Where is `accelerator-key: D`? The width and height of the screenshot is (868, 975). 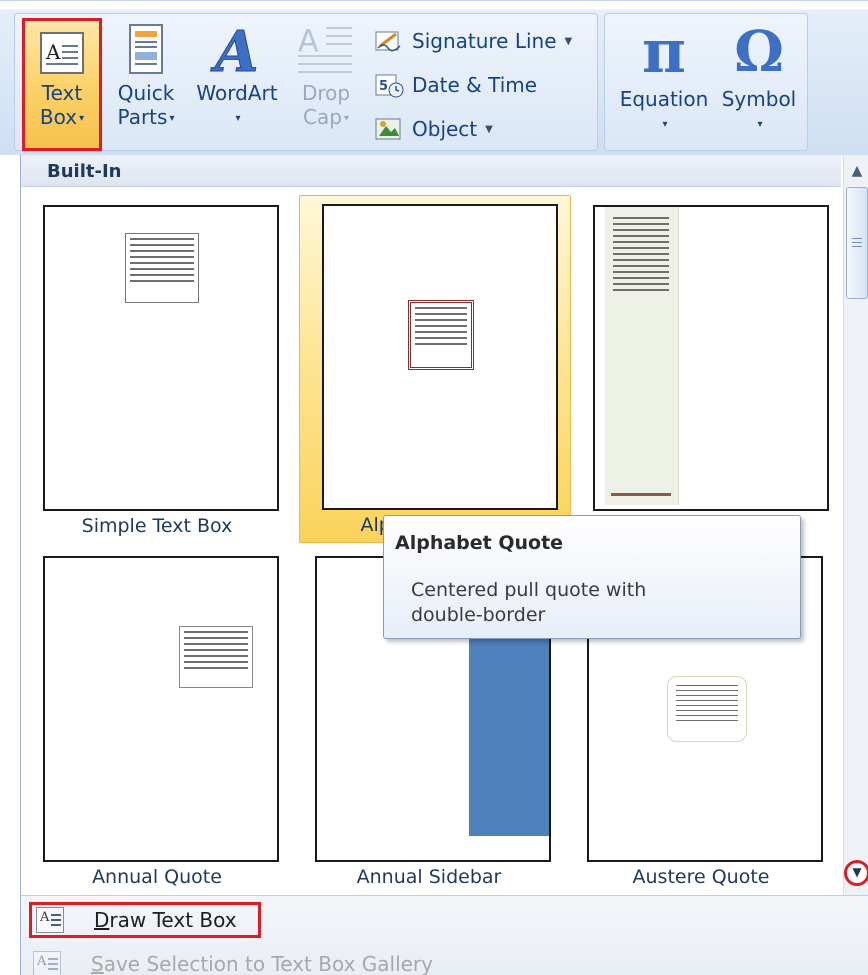 accelerator-key: D is located at coordinates (102, 920).